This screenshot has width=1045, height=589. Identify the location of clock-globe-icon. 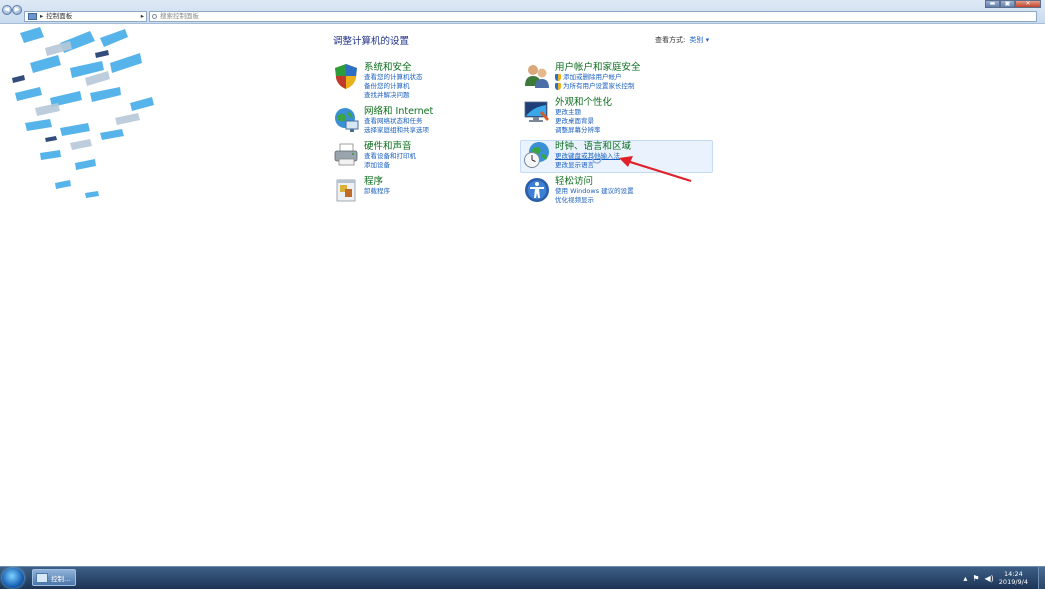
(536, 155).